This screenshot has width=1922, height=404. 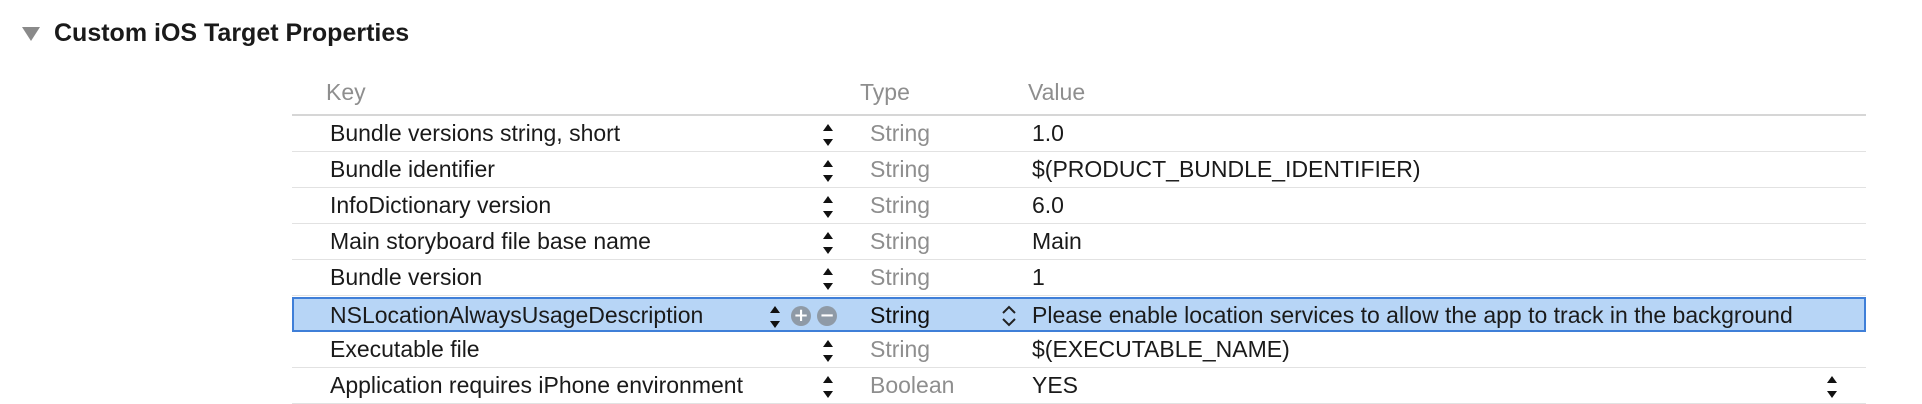 What do you see at coordinates (31, 34) in the screenshot?
I see `disclosure-triangle-icon` at bounding box center [31, 34].